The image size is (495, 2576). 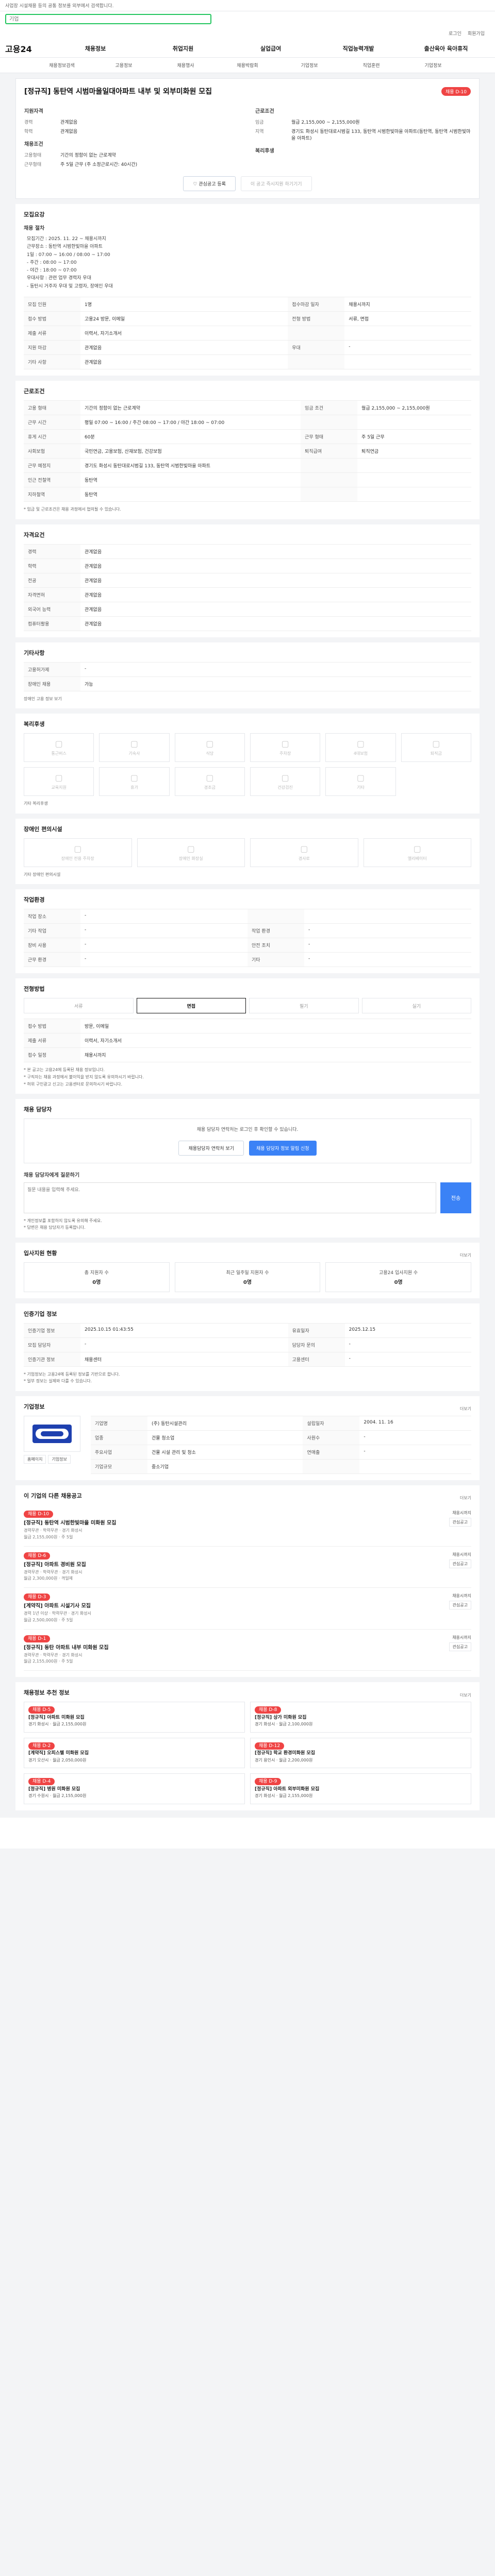 What do you see at coordinates (285, 1754) in the screenshot?
I see `similar-title: [정규직] 학교 환경미화원 모집` at bounding box center [285, 1754].